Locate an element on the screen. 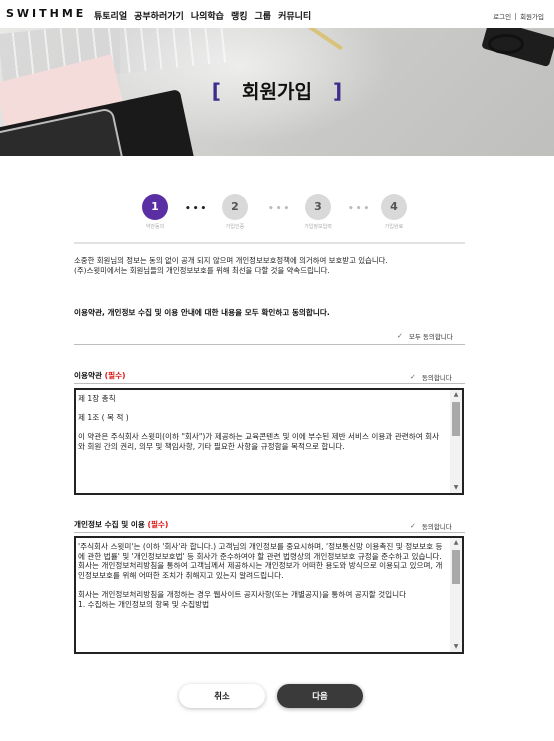  site-logo: SWITHME is located at coordinates (46, 13).